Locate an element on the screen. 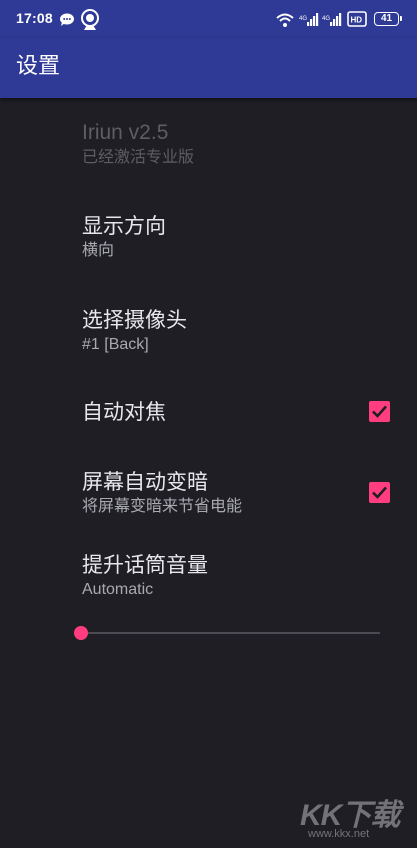  webcam-icon is located at coordinates (90, 22).